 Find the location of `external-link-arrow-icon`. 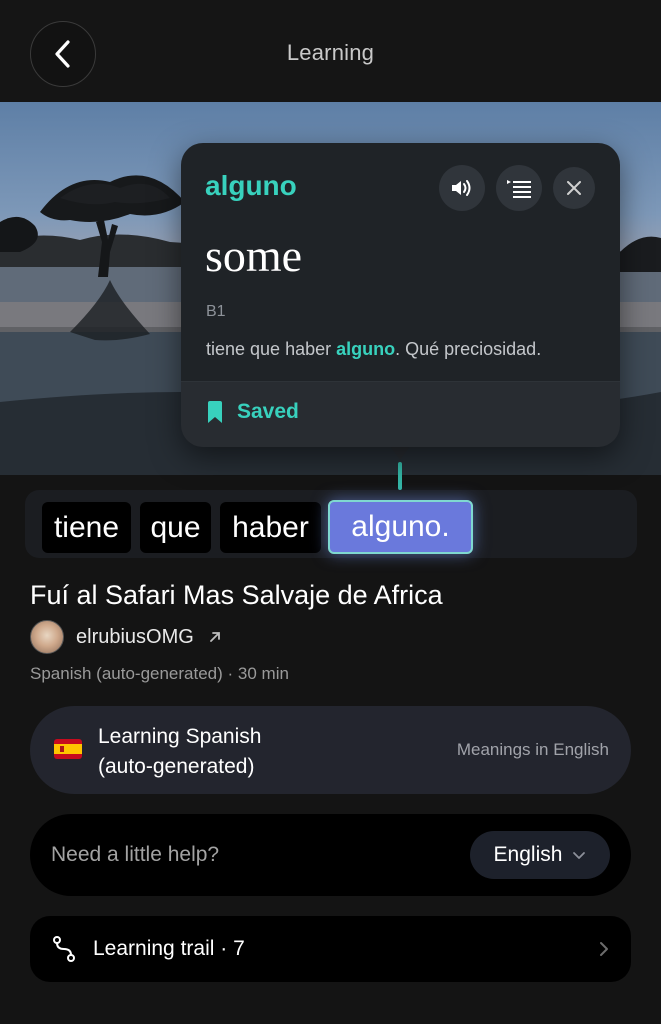

external-link-arrow-icon is located at coordinates (214, 637).